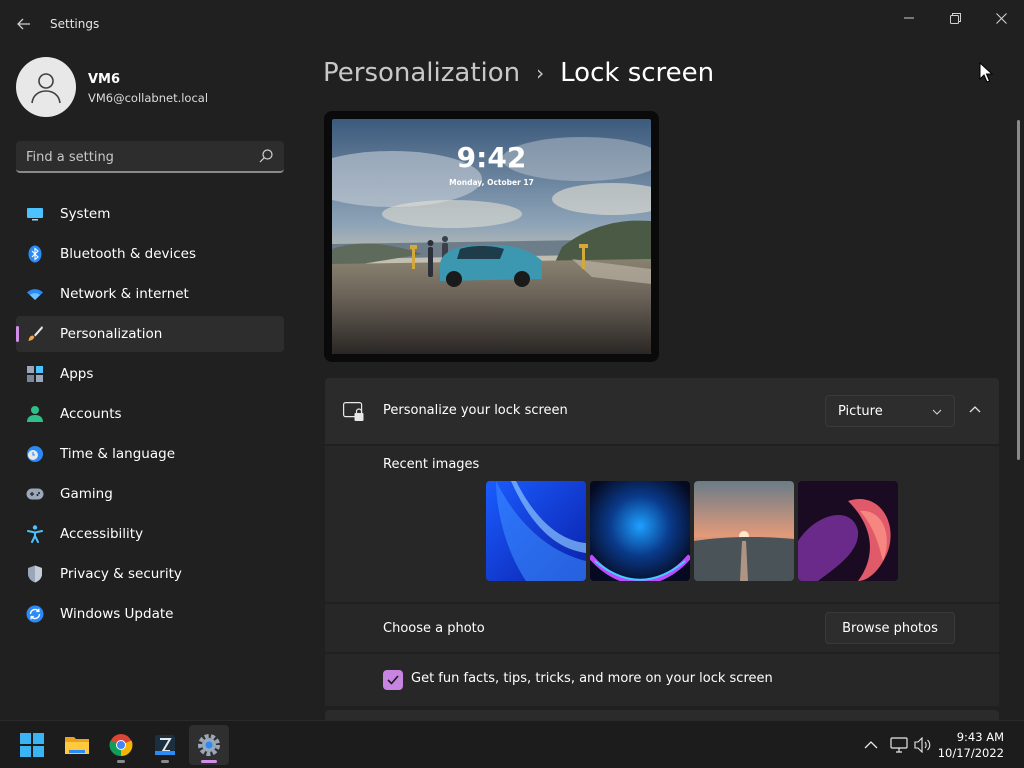  I want to click on bloom-blue-image, so click(536, 531).